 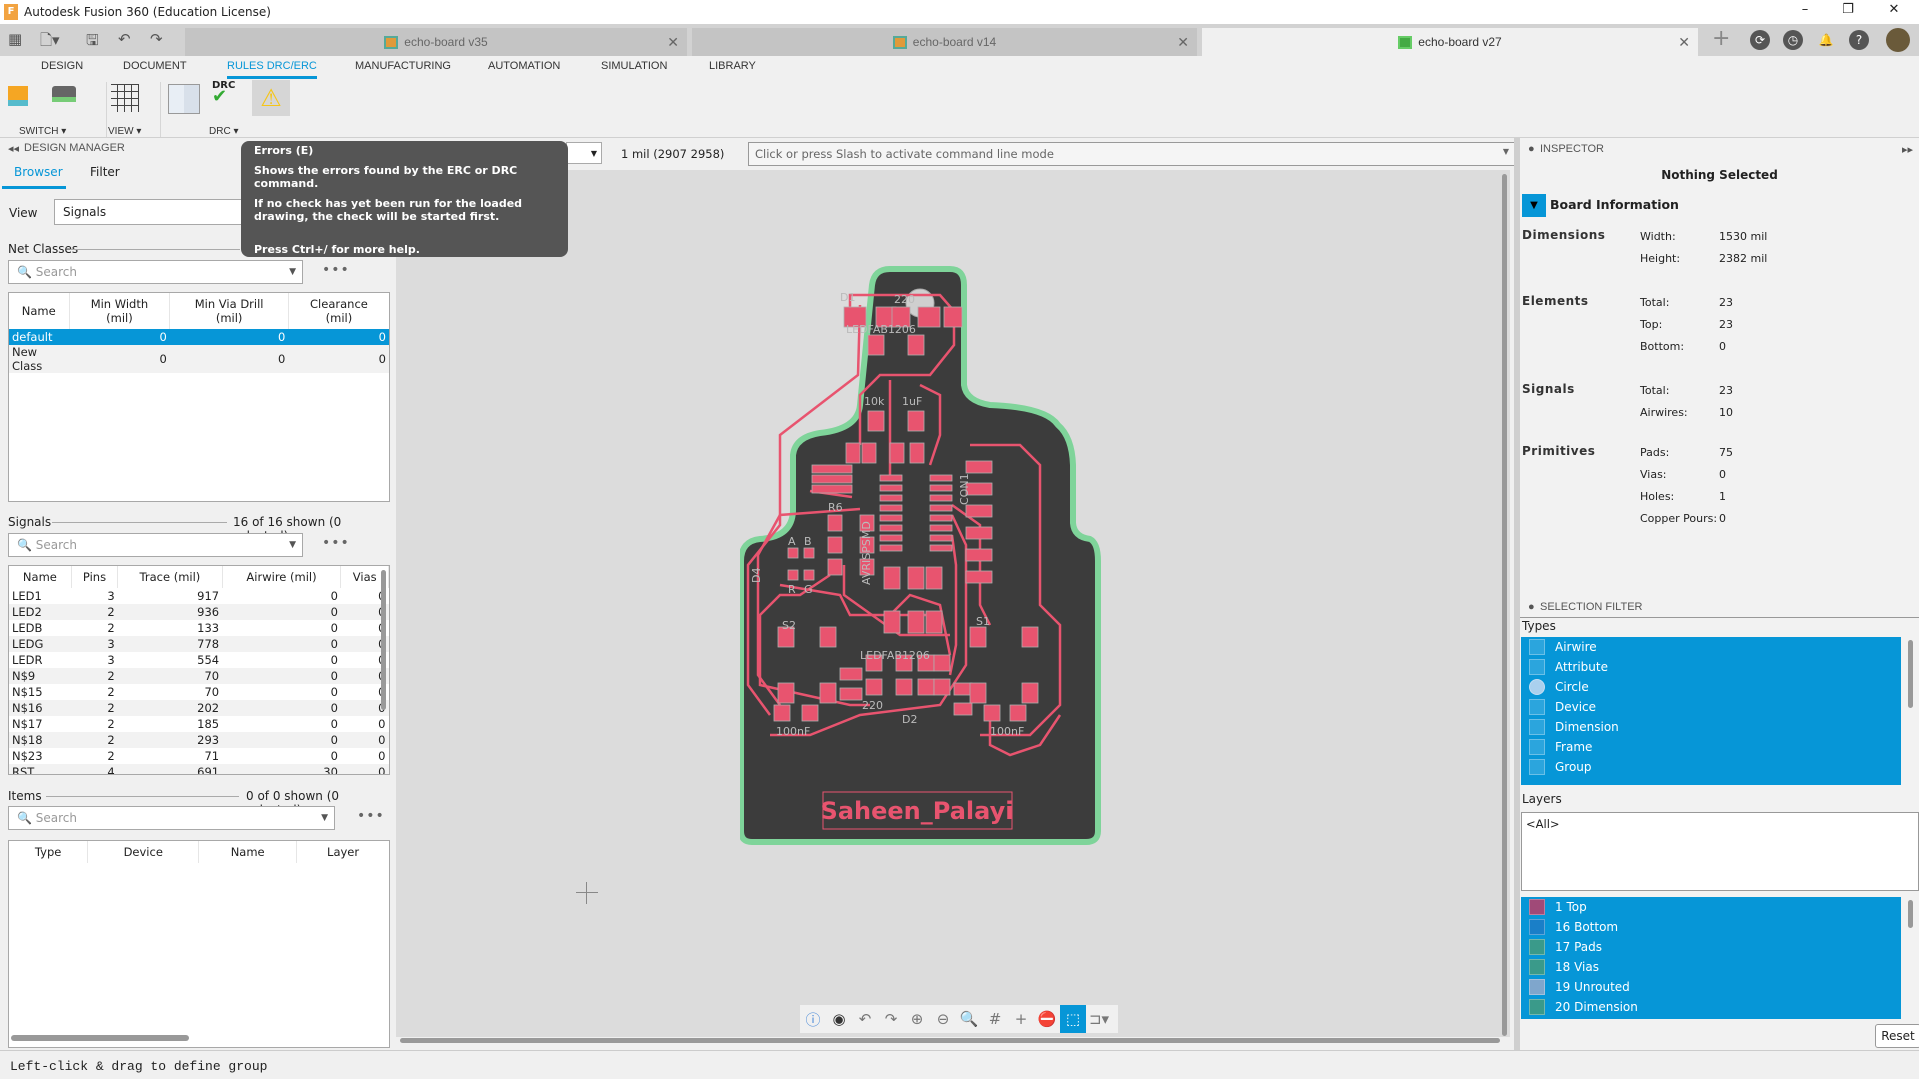 I want to click on redo-icon: ↷, so click(x=156, y=39).